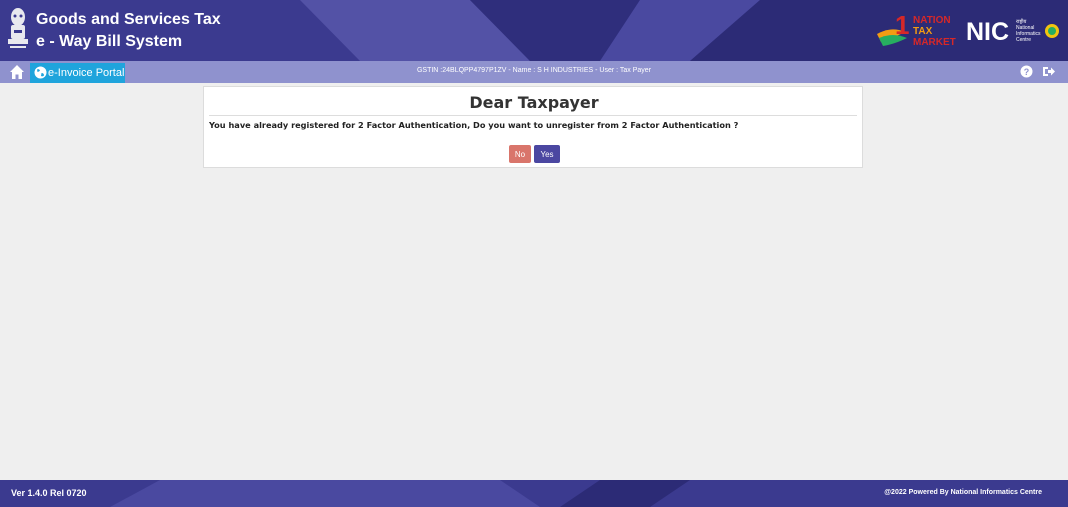 This screenshot has height=507, width=1068. Describe the element at coordinates (533, 115) in the screenshot. I see `dialog-divider` at that location.